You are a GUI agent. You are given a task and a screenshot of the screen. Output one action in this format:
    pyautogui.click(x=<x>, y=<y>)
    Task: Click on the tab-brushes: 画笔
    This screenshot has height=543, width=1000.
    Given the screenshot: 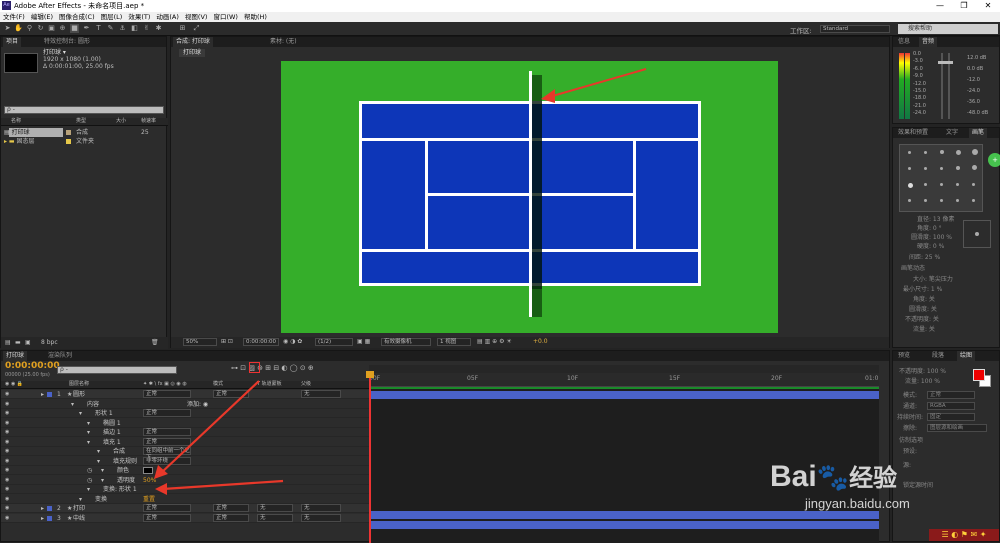 What is the action you would take?
    pyautogui.click(x=978, y=133)
    